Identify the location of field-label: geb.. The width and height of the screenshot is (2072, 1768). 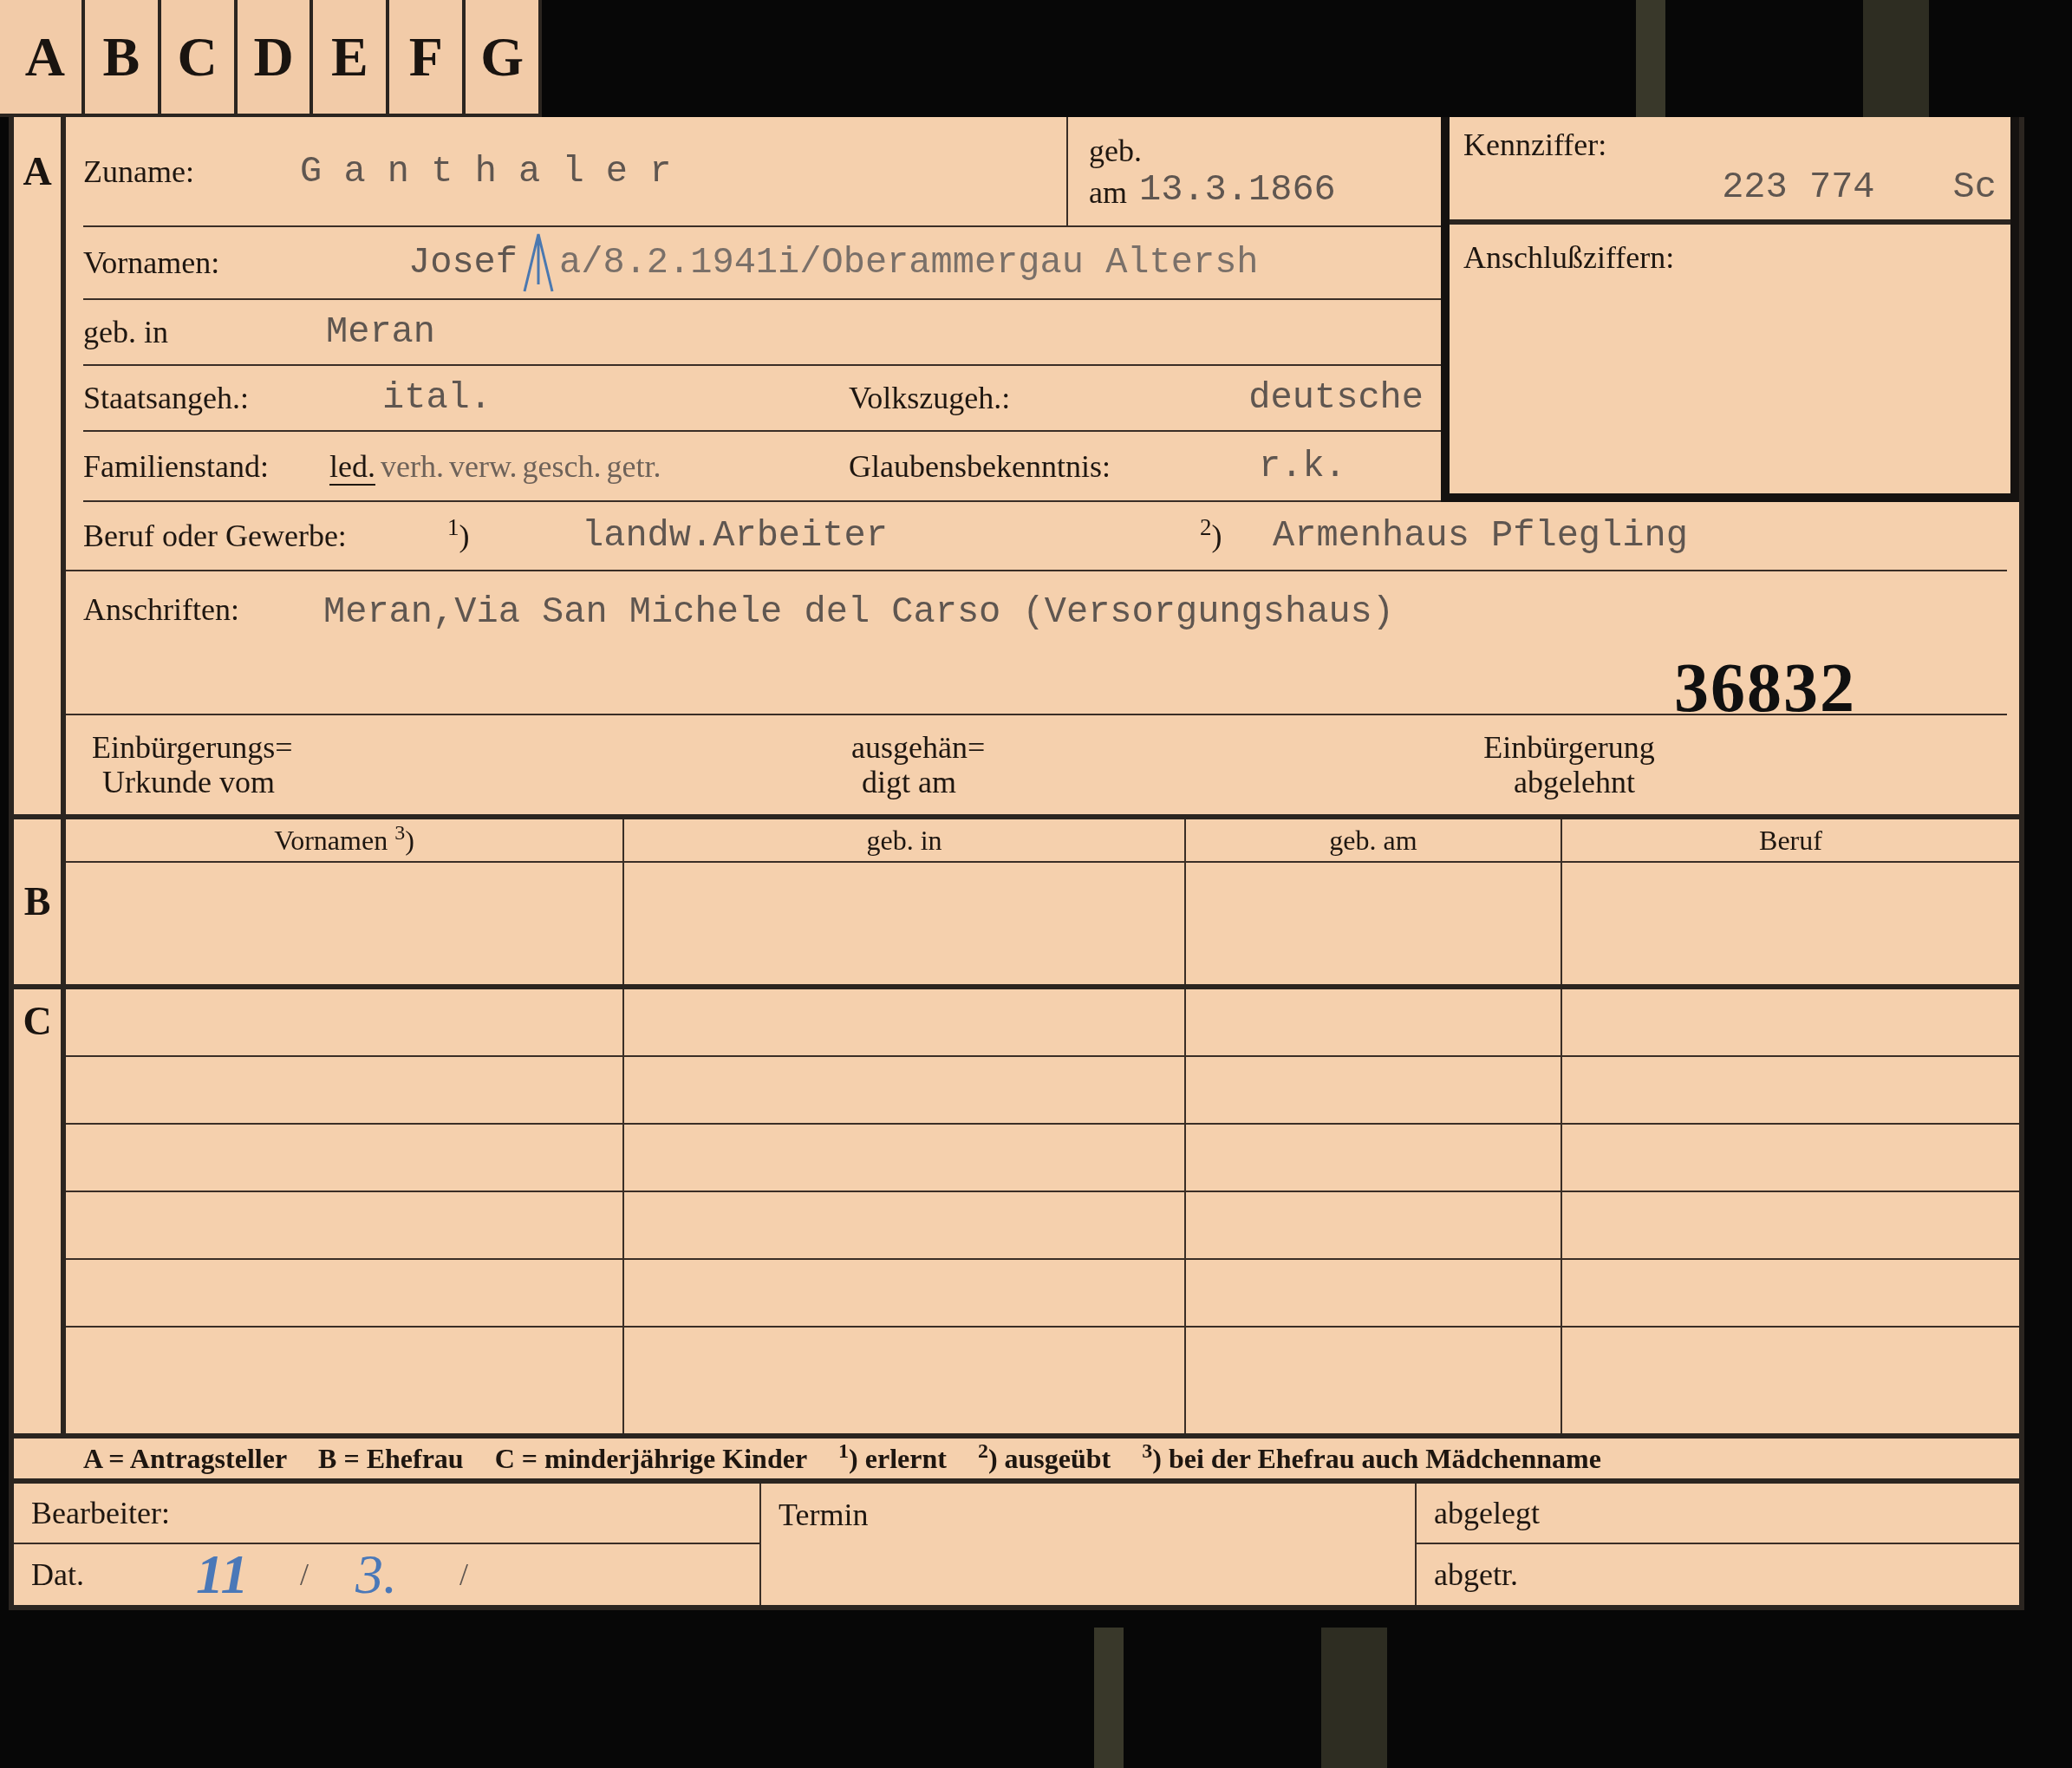
(1116, 150).